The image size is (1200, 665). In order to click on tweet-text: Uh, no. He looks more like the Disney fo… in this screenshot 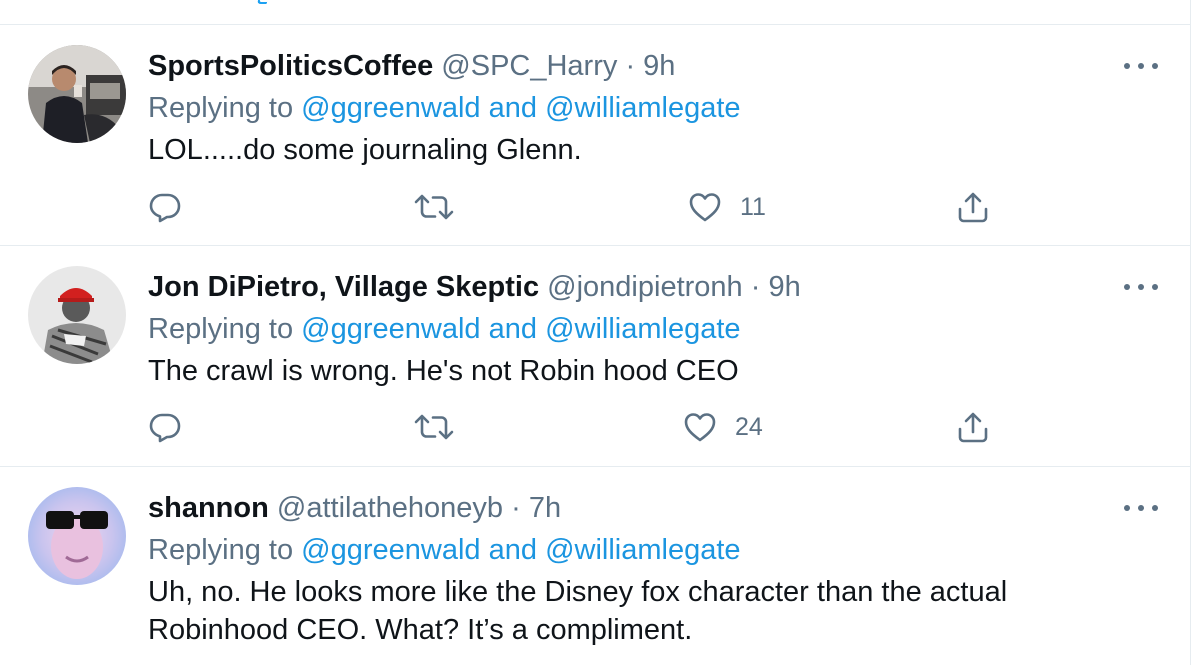, I will do `click(578, 611)`.